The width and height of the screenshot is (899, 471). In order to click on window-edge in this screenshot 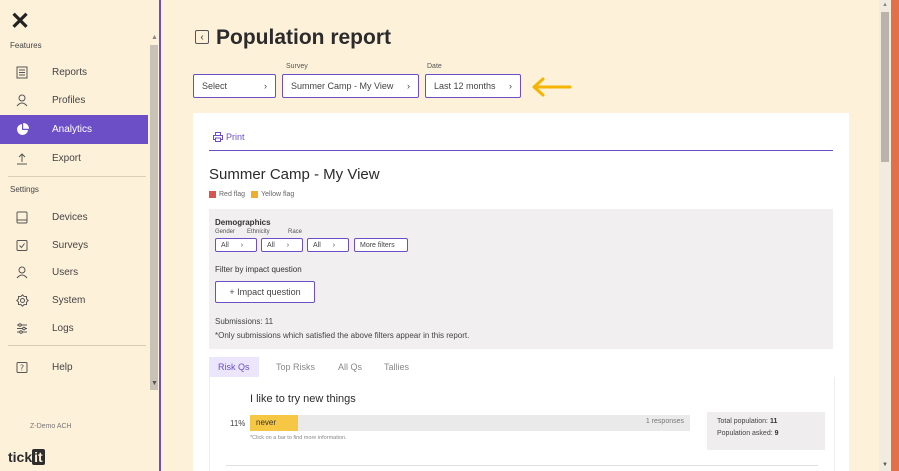, I will do `click(895, 235)`.